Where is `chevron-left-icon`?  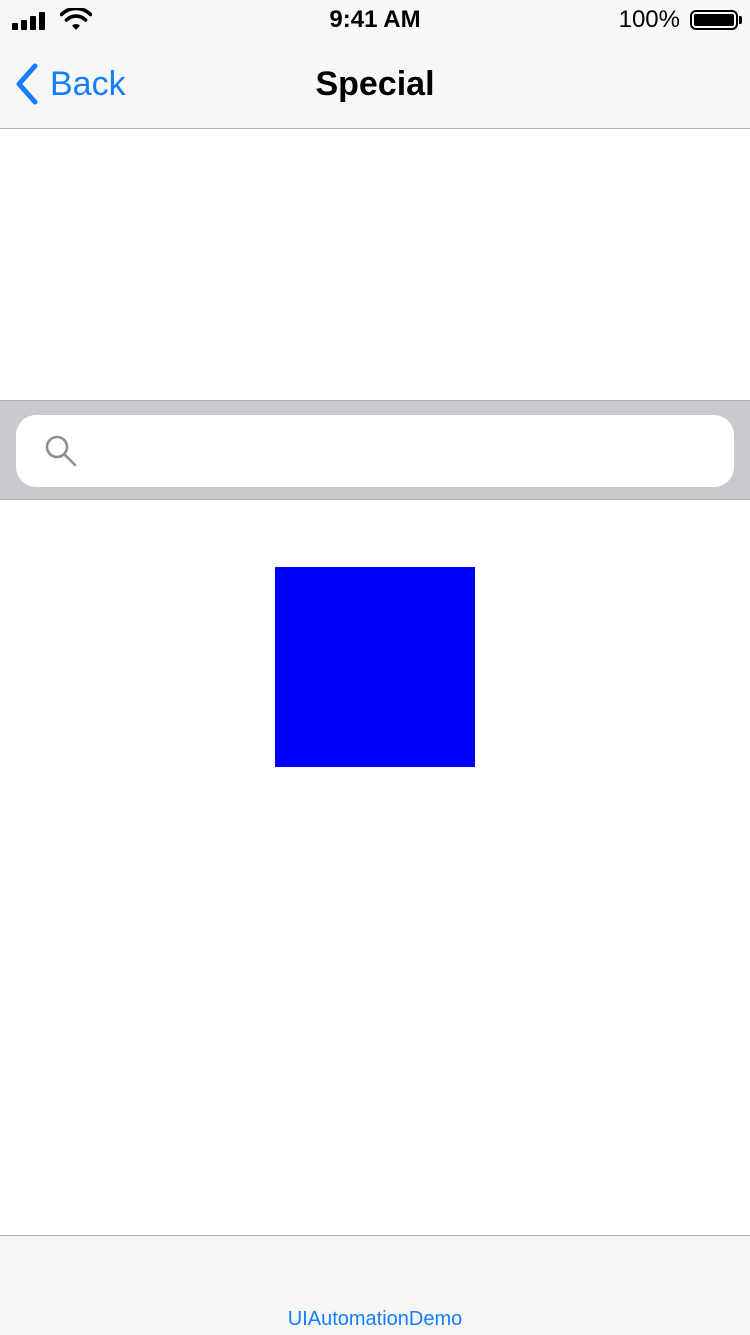 chevron-left-icon is located at coordinates (27, 84).